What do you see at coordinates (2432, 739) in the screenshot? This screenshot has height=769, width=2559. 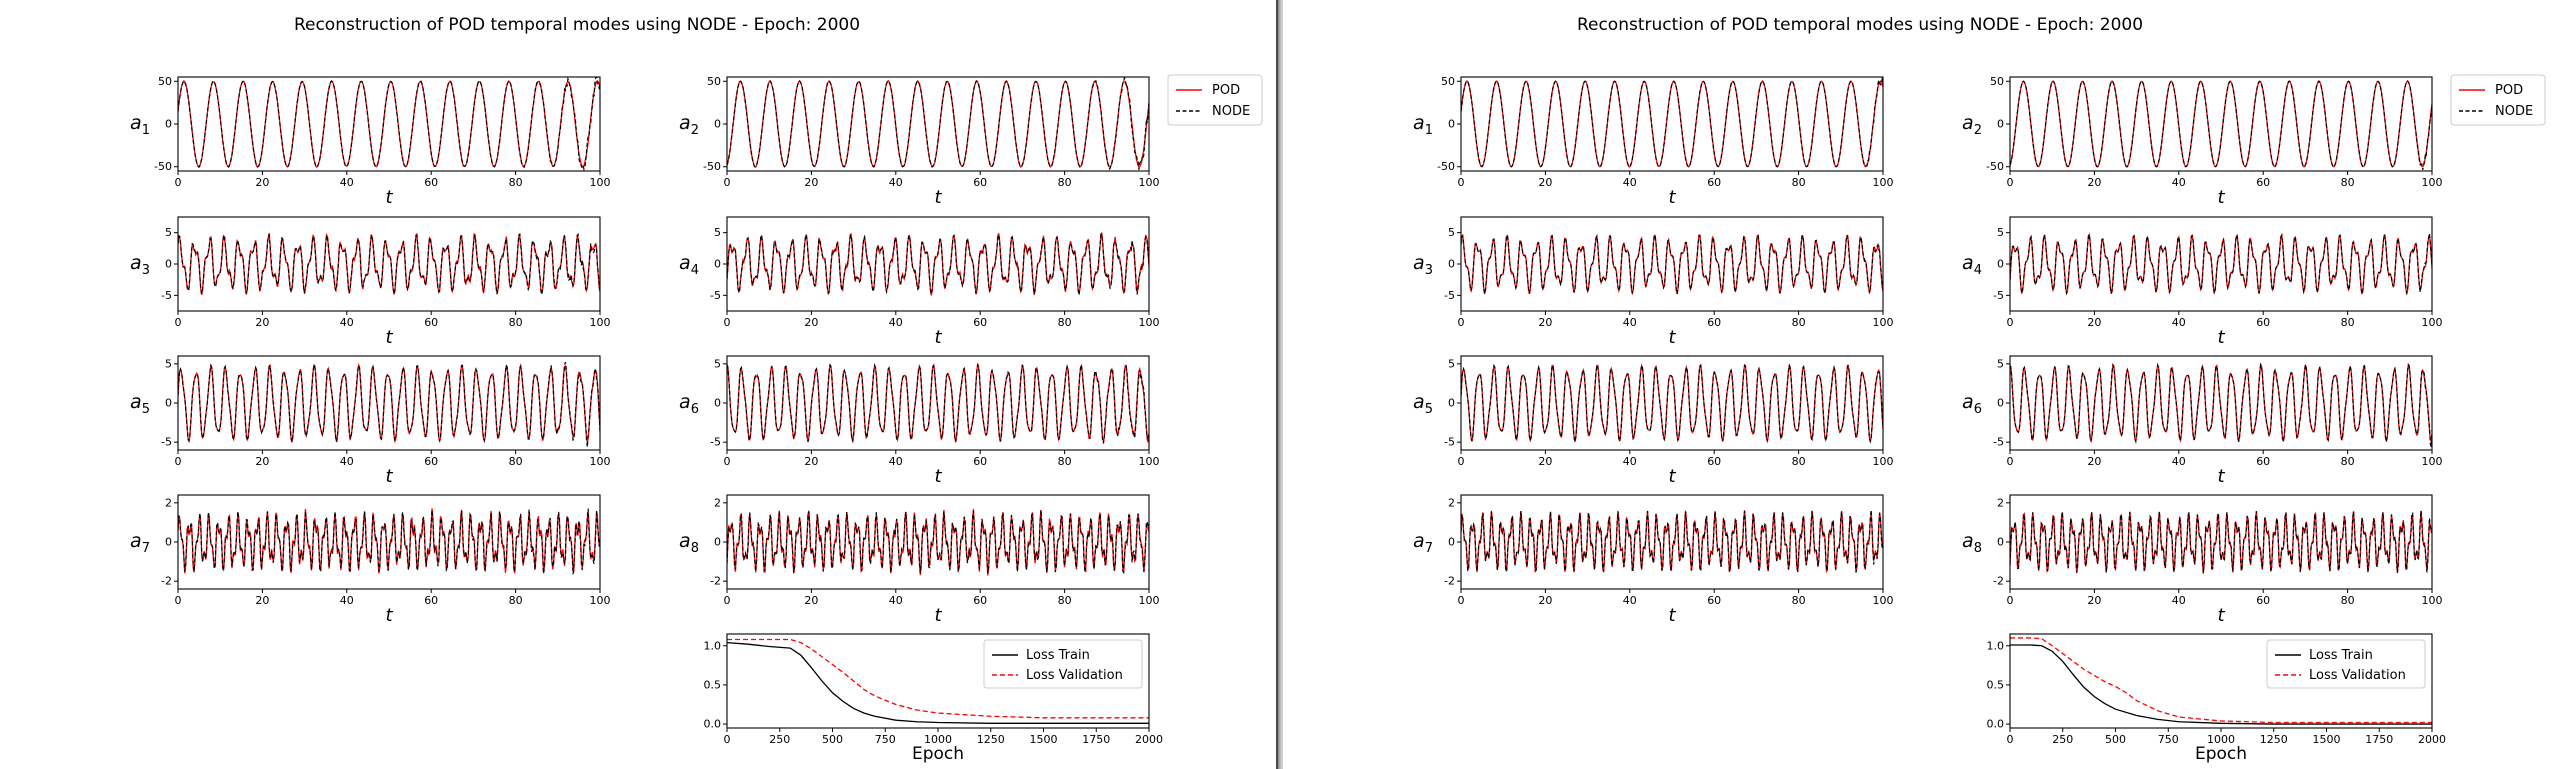 I see `x-tick-label: 2000` at bounding box center [2432, 739].